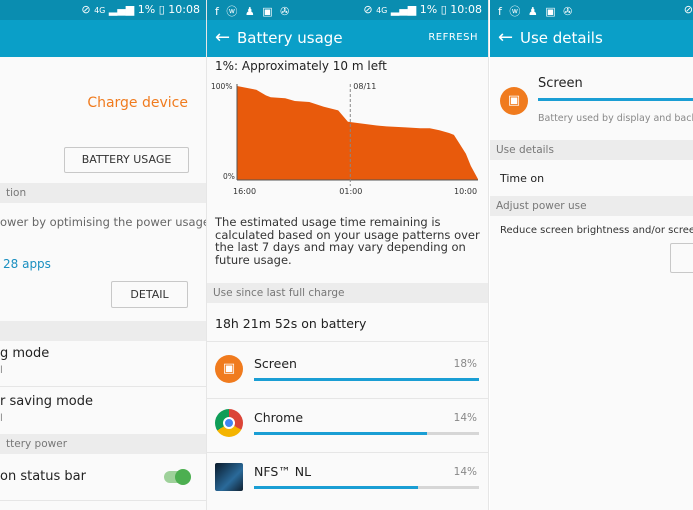 The image size is (693, 510). I want to click on battery-level-area, so click(357, 133).